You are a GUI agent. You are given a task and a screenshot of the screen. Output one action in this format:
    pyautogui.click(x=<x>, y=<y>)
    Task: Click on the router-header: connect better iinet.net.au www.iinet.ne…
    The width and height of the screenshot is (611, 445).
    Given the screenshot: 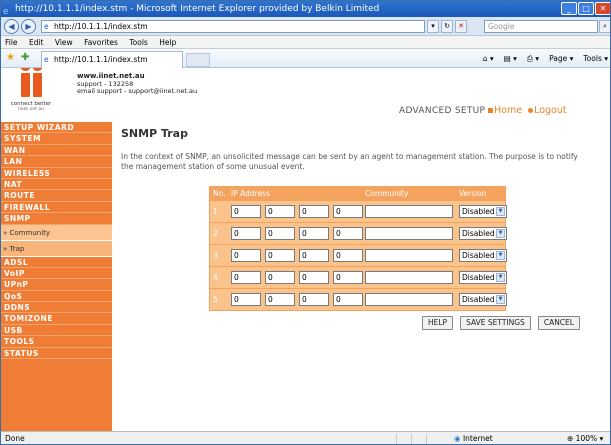 What is the action you would take?
    pyautogui.click(x=305, y=95)
    